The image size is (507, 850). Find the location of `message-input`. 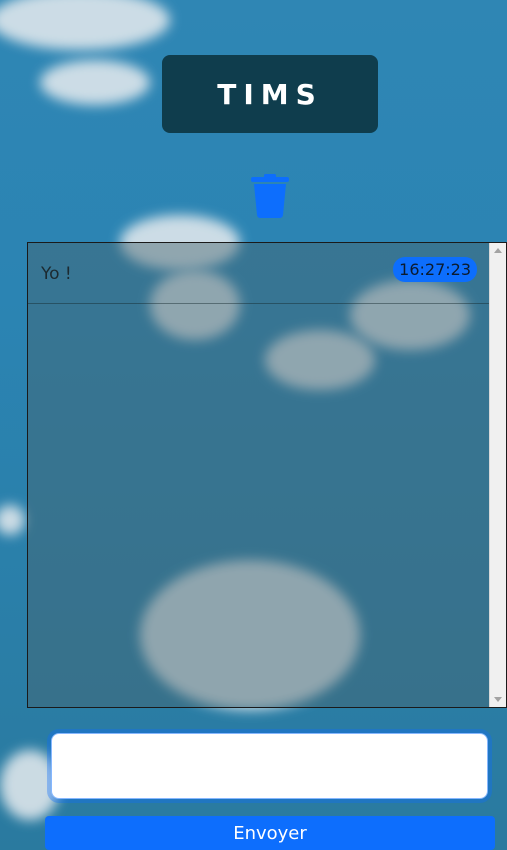

message-input is located at coordinates (269, 766).